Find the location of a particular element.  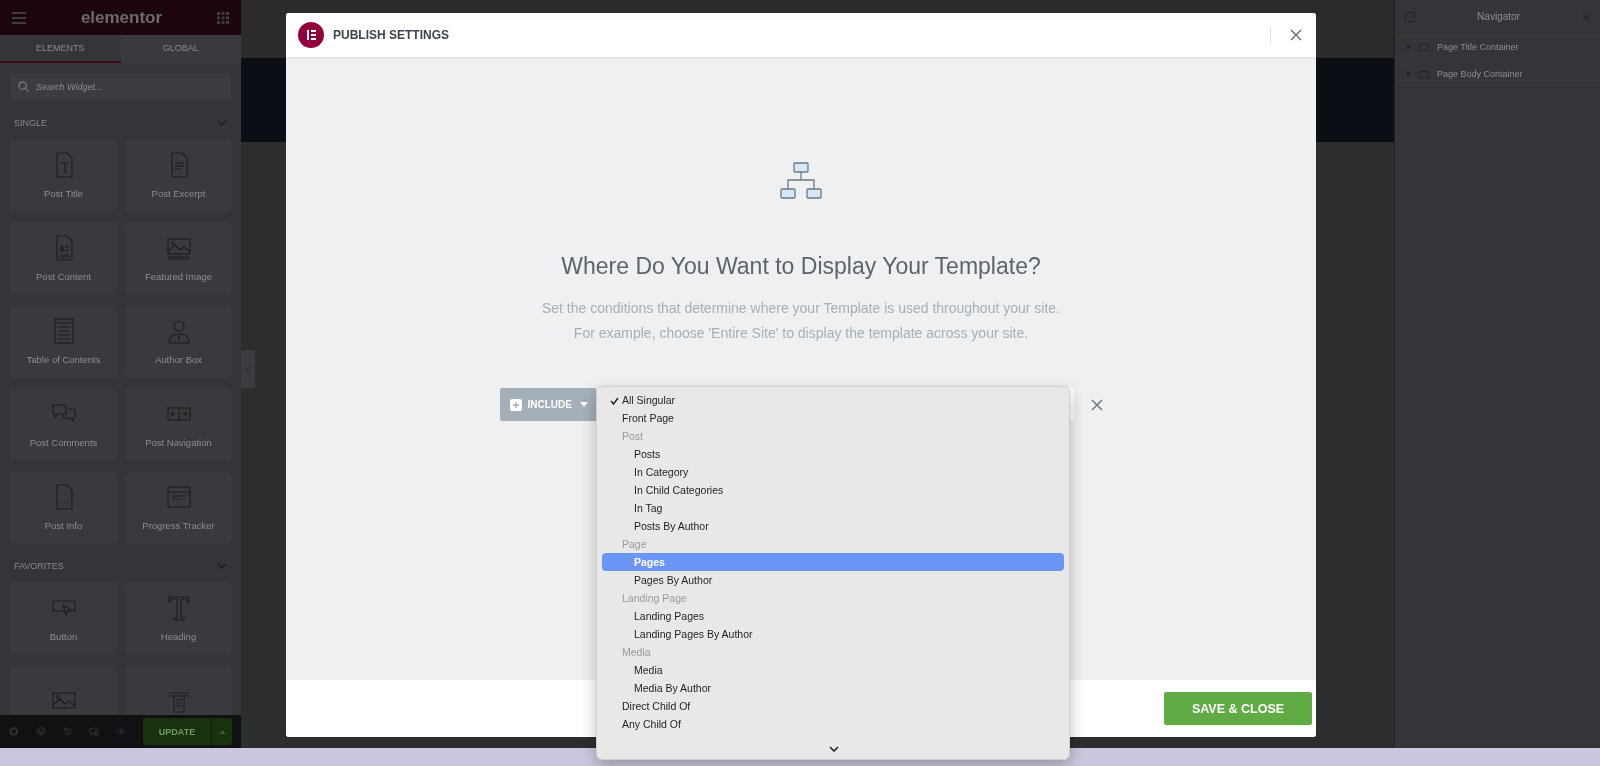

menu-option: Pages is located at coordinates (833, 562).